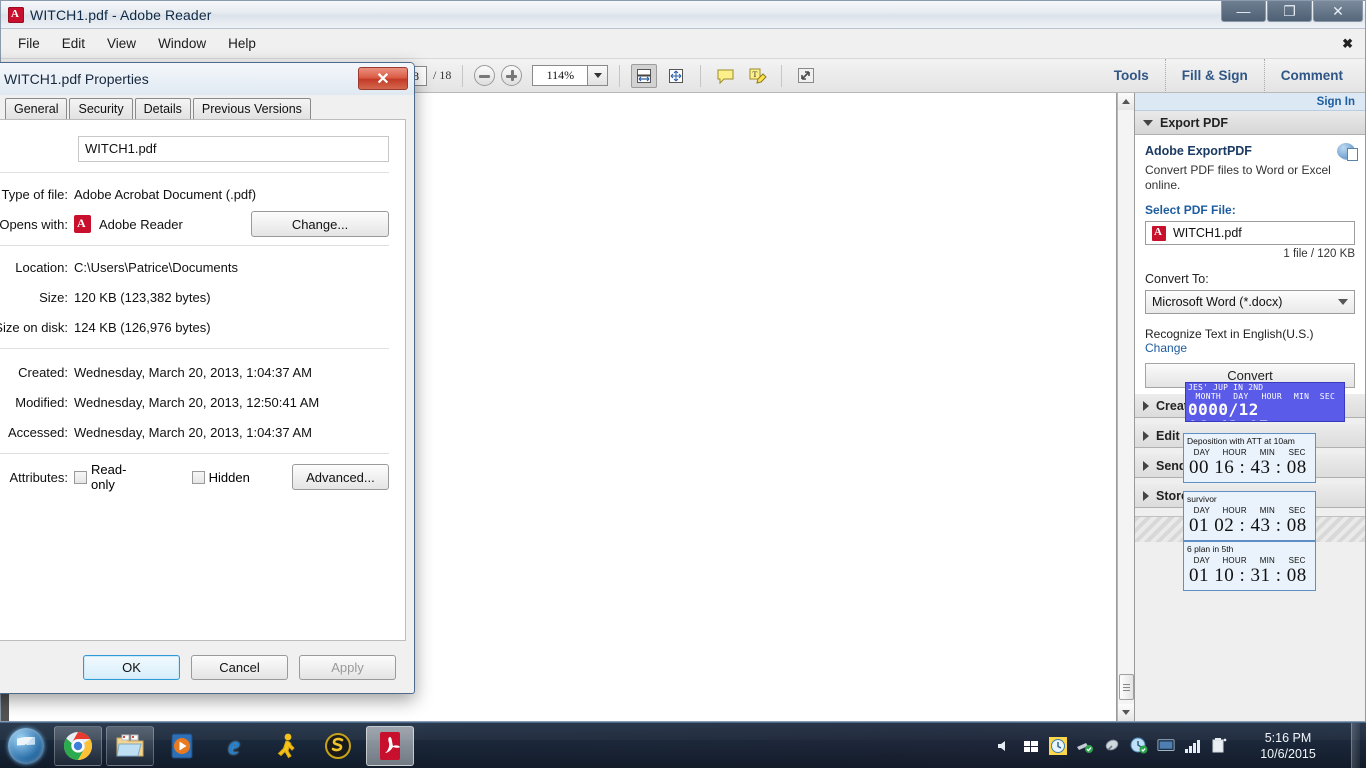  I want to click on hidden-checkbox-group: Hidden, so click(220, 477).